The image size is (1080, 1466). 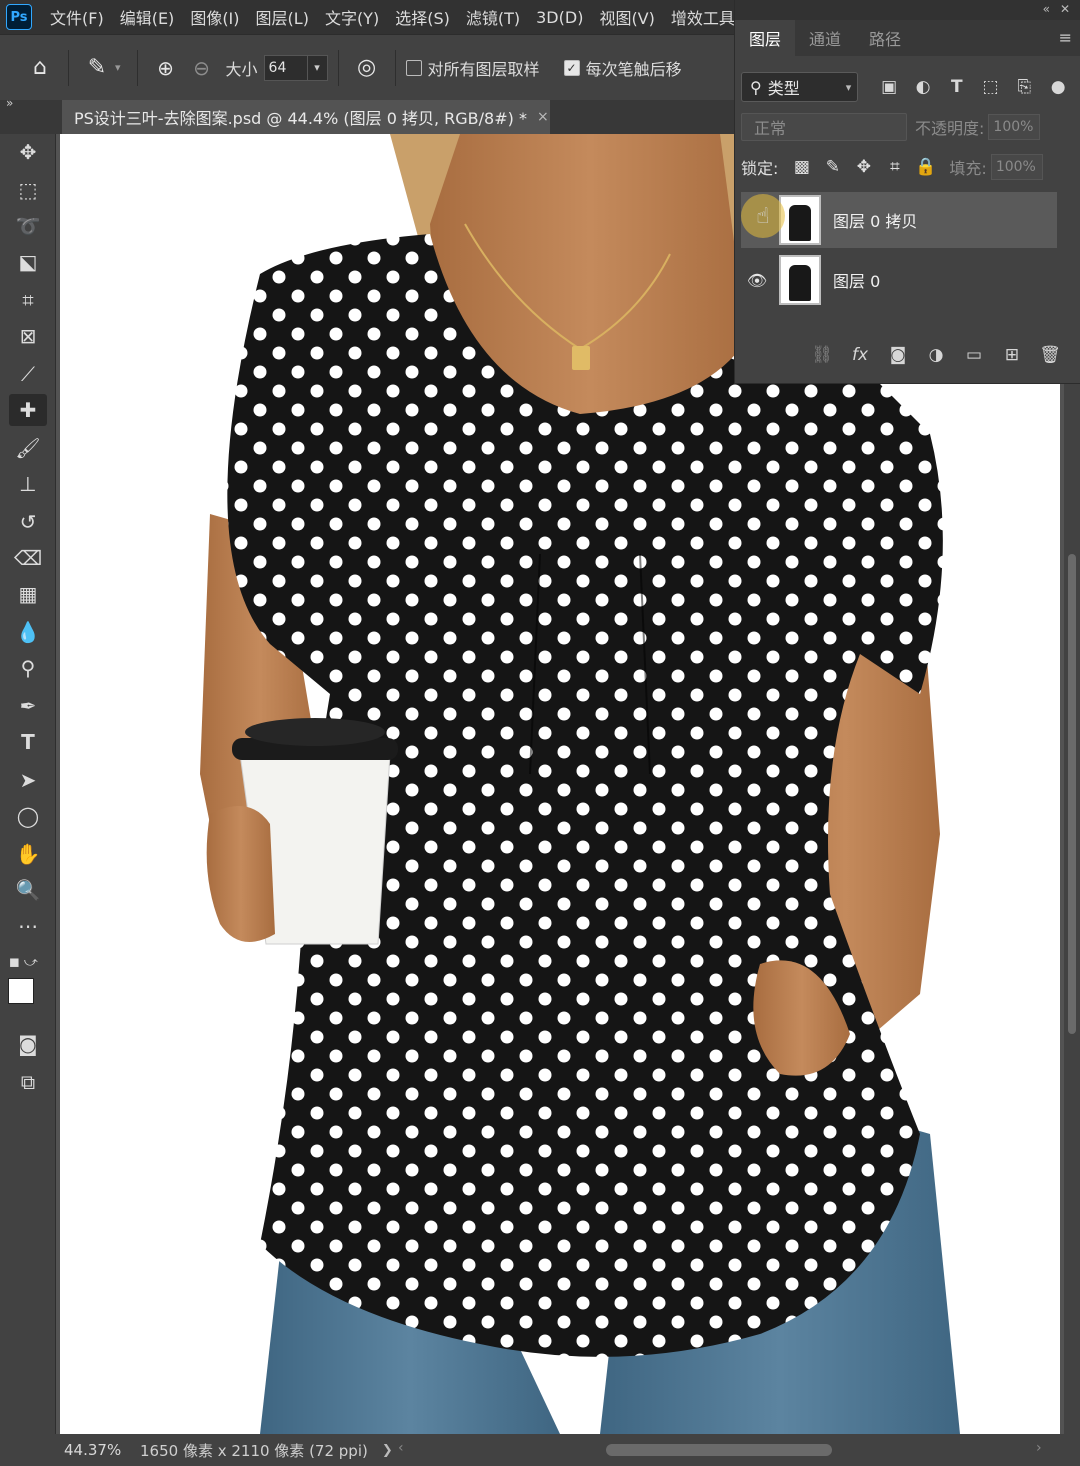 What do you see at coordinates (1024, 87) in the screenshot?
I see `smart-object-filter-icon: ⎘` at bounding box center [1024, 87].